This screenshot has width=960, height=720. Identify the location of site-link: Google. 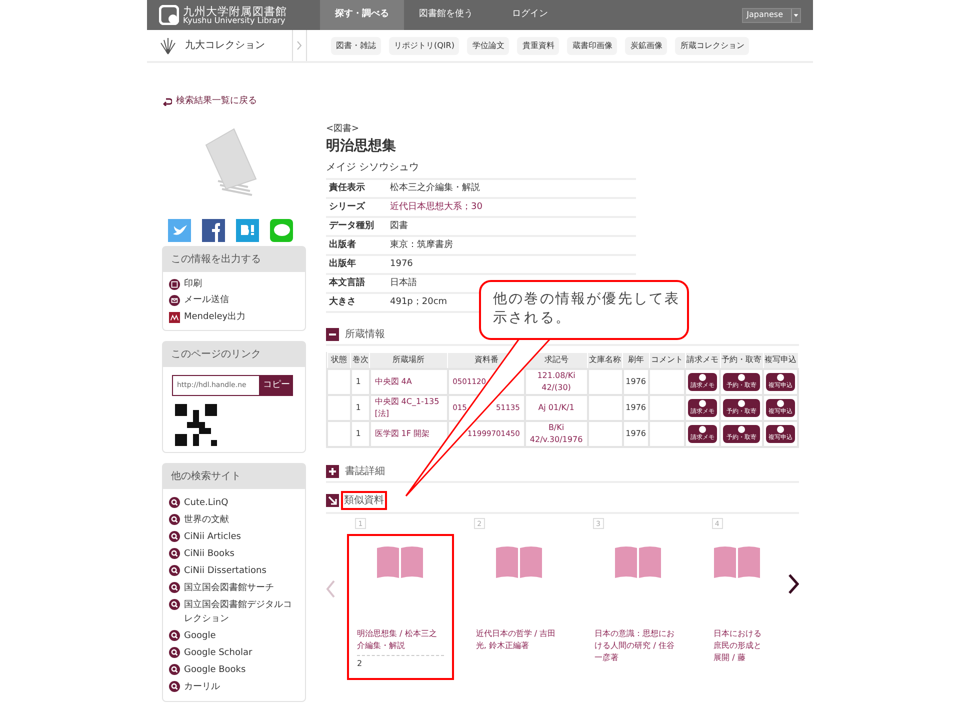
(241, 636).